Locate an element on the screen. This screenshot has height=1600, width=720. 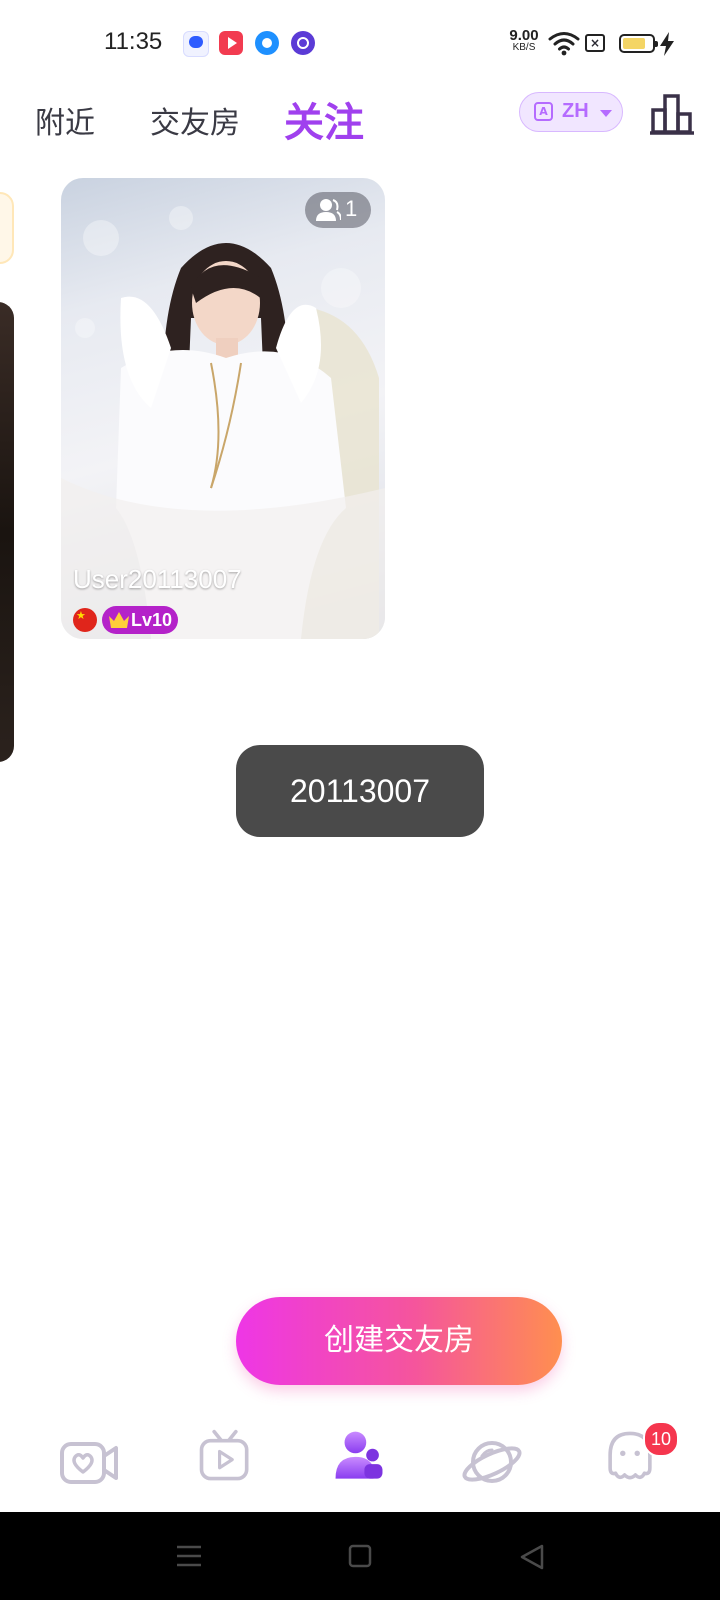
users-icon is located at coordinates (328, 210).